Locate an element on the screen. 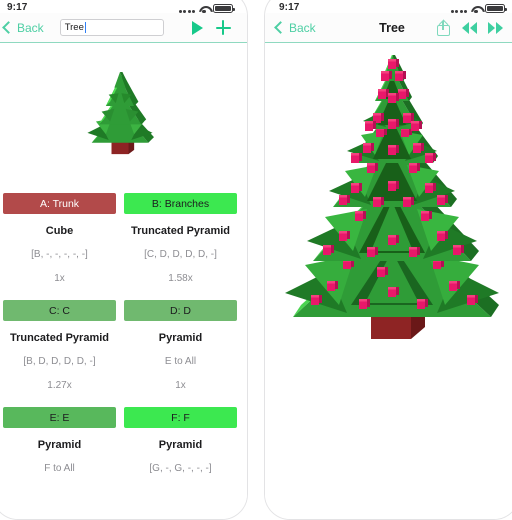 The width and height of the screenshot is (512, 520). rewind-icon is located at coordinates (469, 27).